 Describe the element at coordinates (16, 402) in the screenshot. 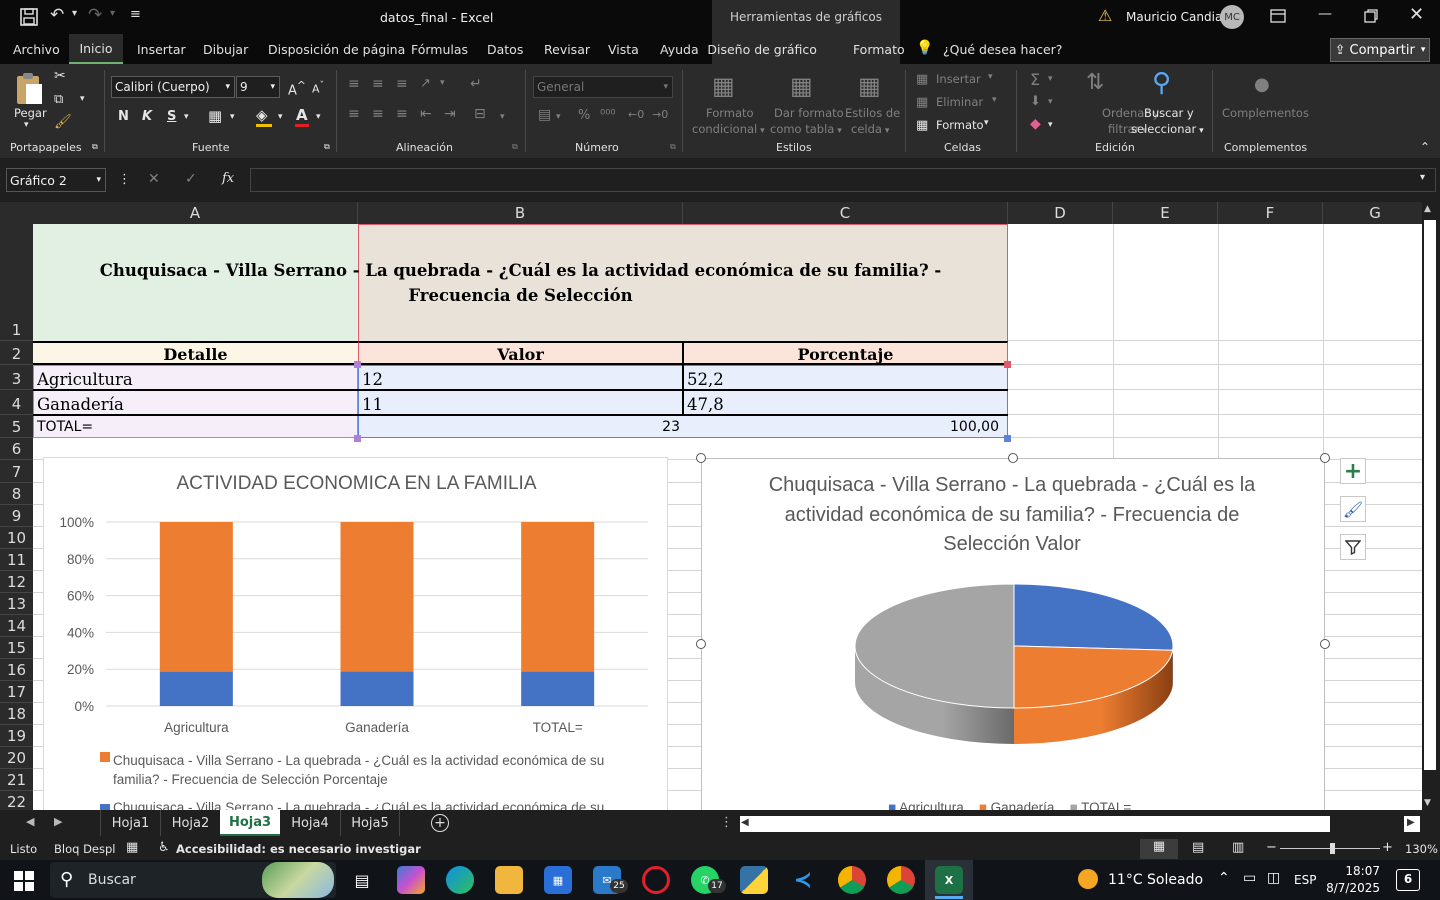

I see `row-header: 4` at that location.